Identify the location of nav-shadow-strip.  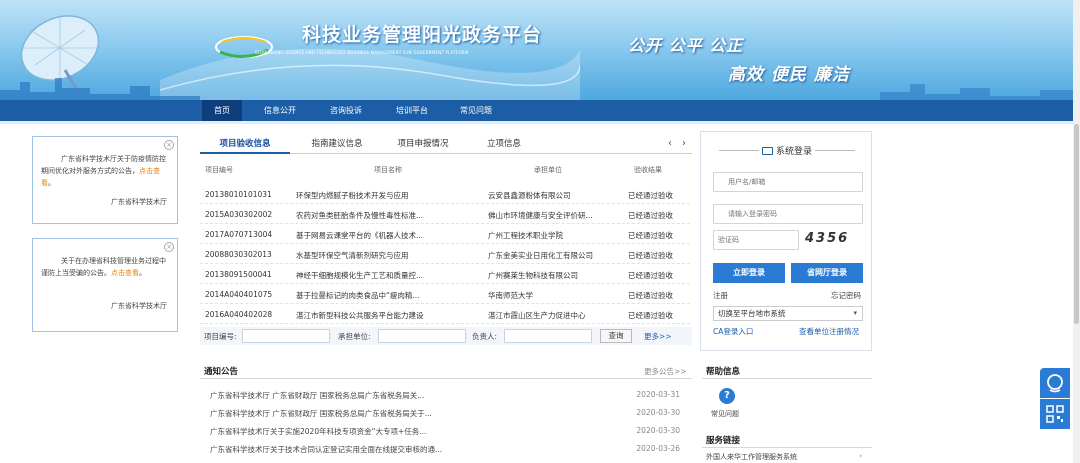
(540, 122).